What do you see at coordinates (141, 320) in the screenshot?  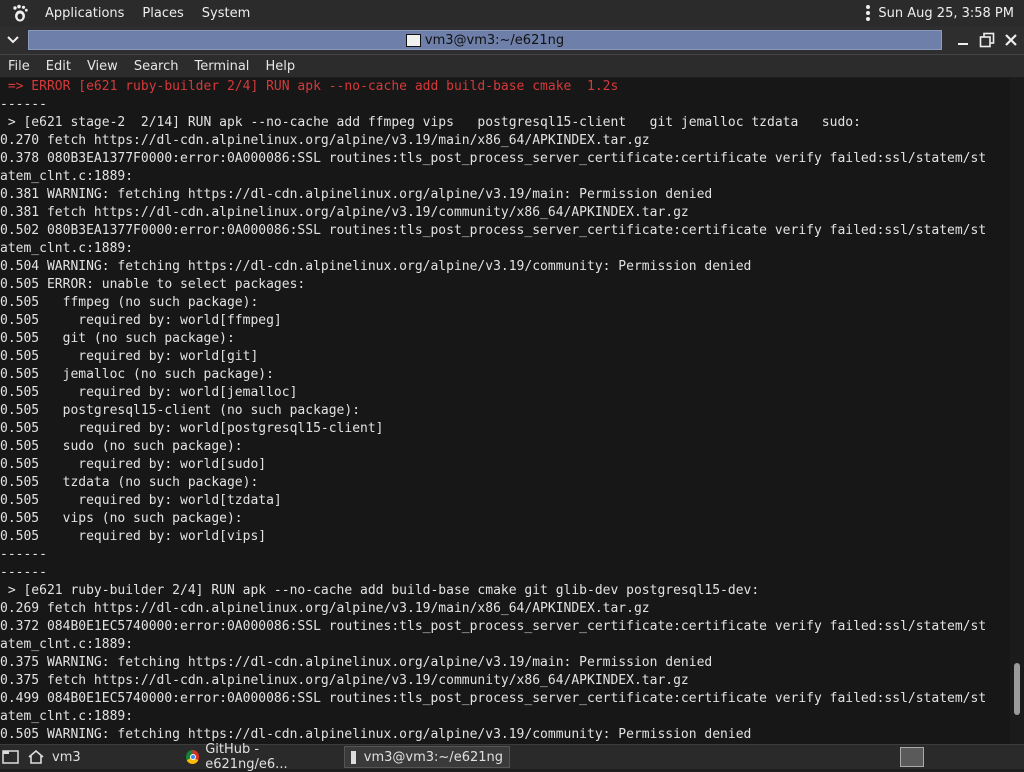 I see `terminal-line: 0.505 required by: world[ffmpeg]` at bounding box center [141, 320].